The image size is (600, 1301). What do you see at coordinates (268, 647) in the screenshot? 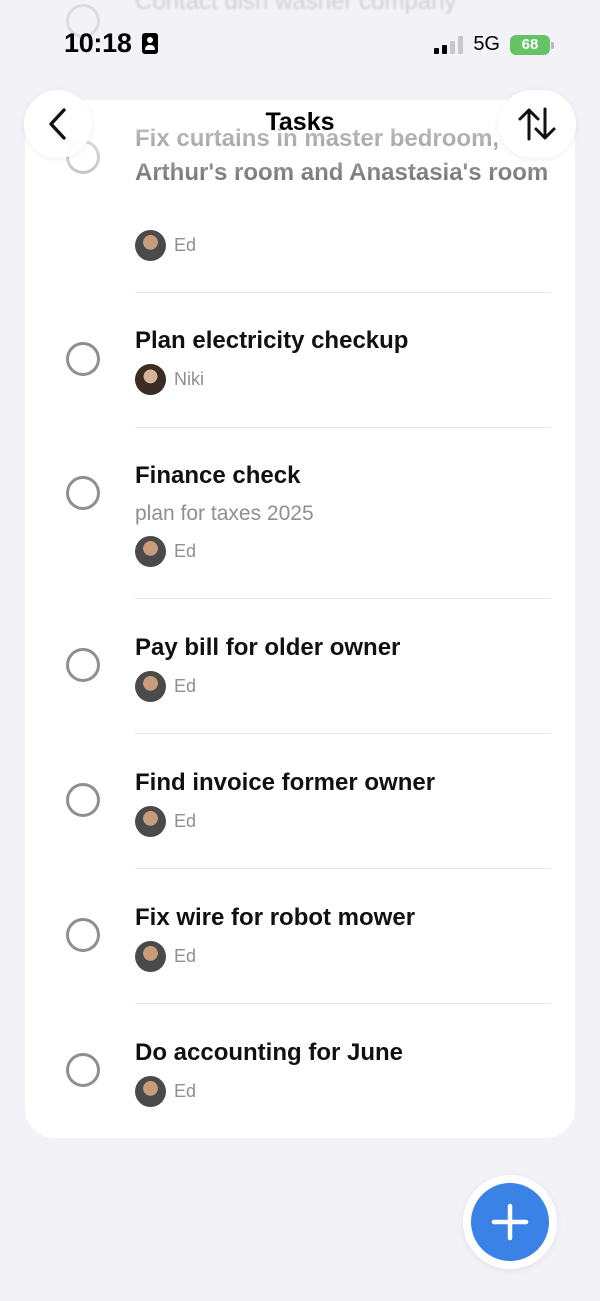
I see `task-title: Pay bill for older owner` at bounding box center [268, 647].